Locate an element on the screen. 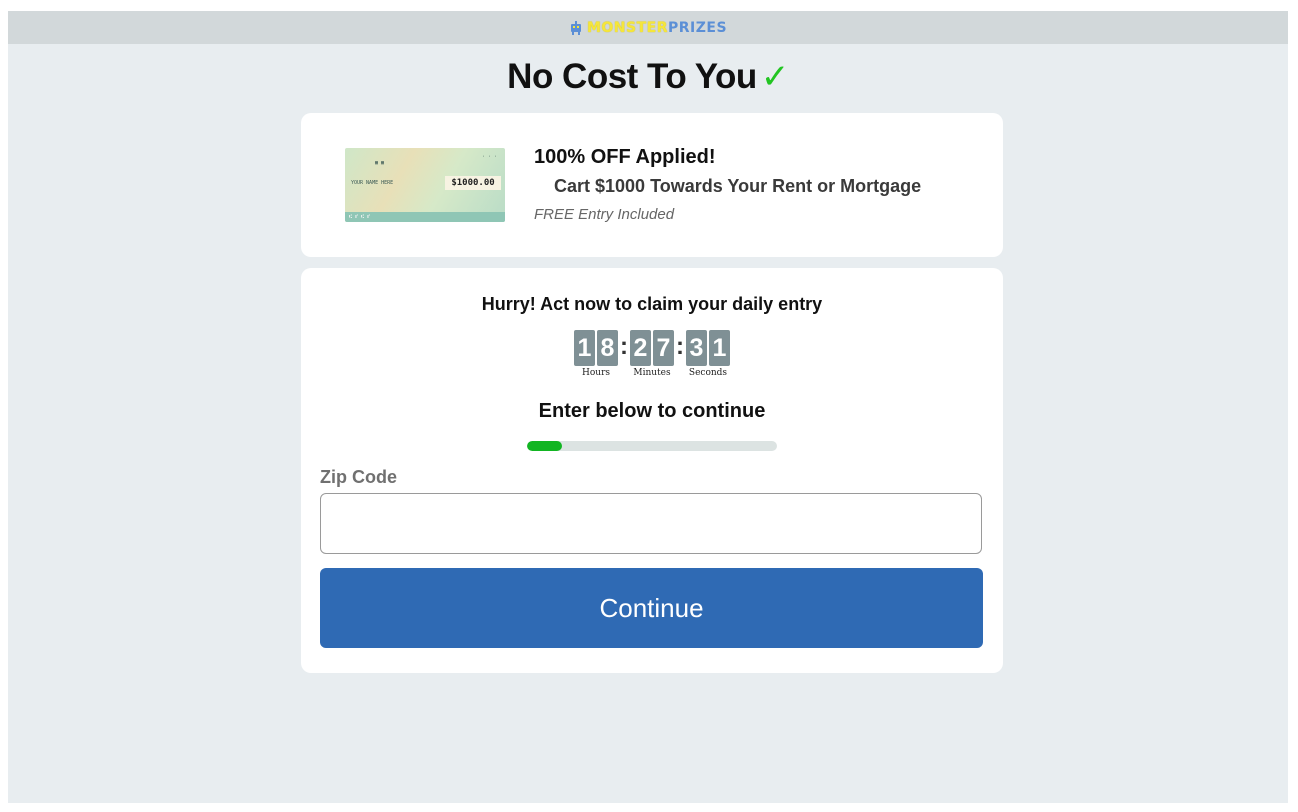 This screenshot has height=812, width=1298. countdown-timer: 1 8 Hours : 2 7 Minutes : 3 1 Seconds is located at coordinates (652, 354).